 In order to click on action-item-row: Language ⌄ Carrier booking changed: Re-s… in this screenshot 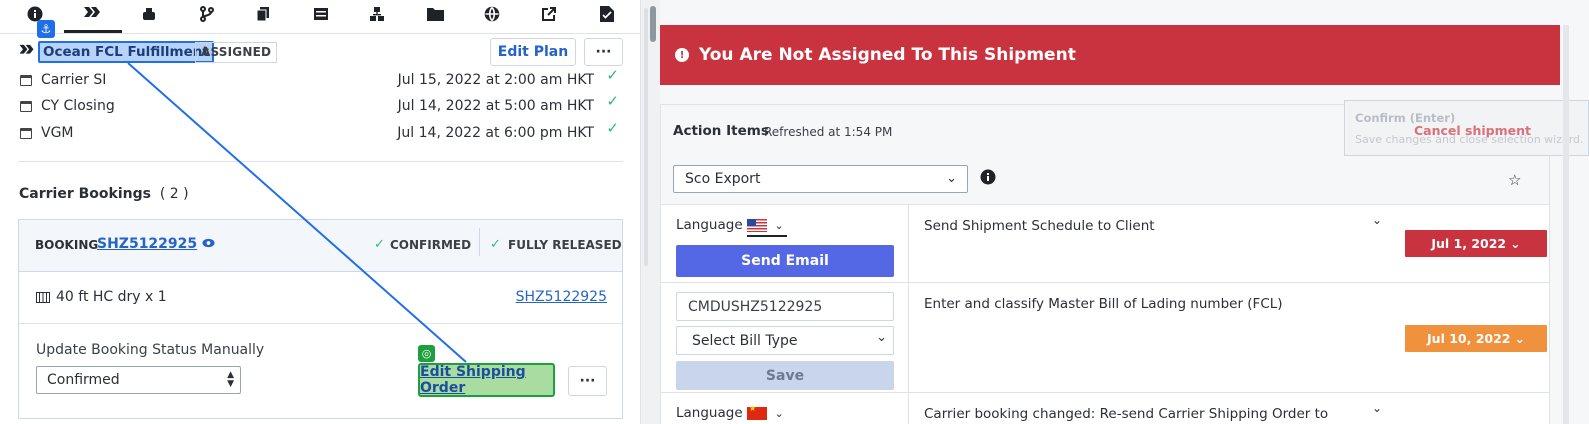, I will do `click(1105, 408)`.